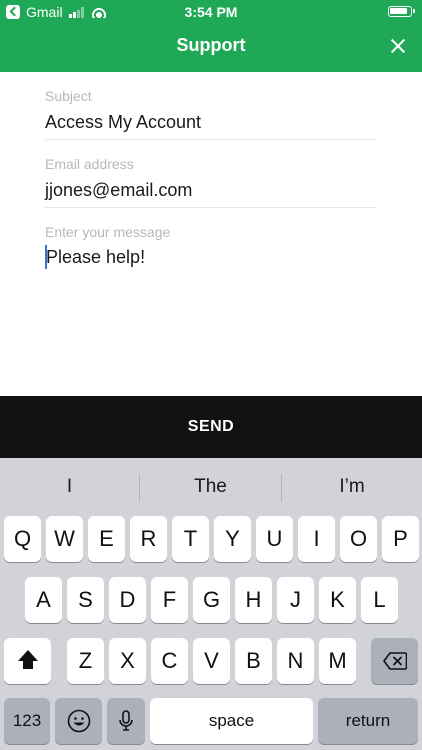 The image size is (422, 750). I want to click on emoji-key, so click(78, 721).